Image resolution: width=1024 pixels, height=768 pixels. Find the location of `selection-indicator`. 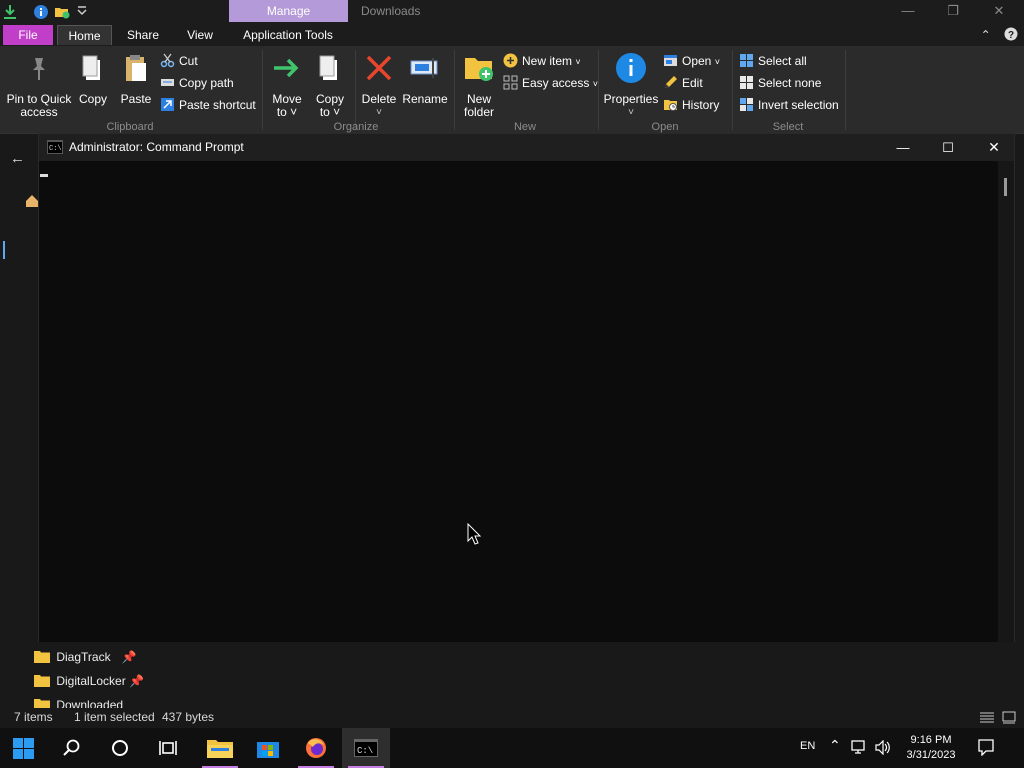

selection-indicator is located at coordinates (4, 250).